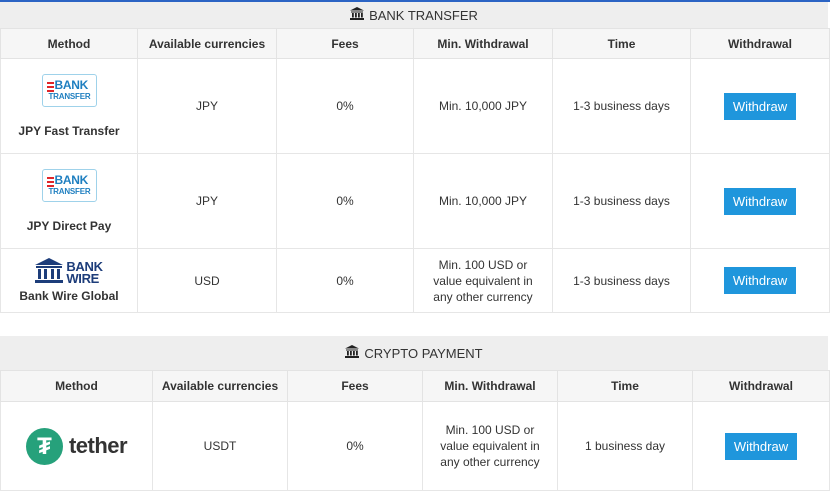 This screenshot has width=830, height=491. Describe the element at coordinates (625, 446) in the screenshot. I see `time-cell: 1 business day` at that location.